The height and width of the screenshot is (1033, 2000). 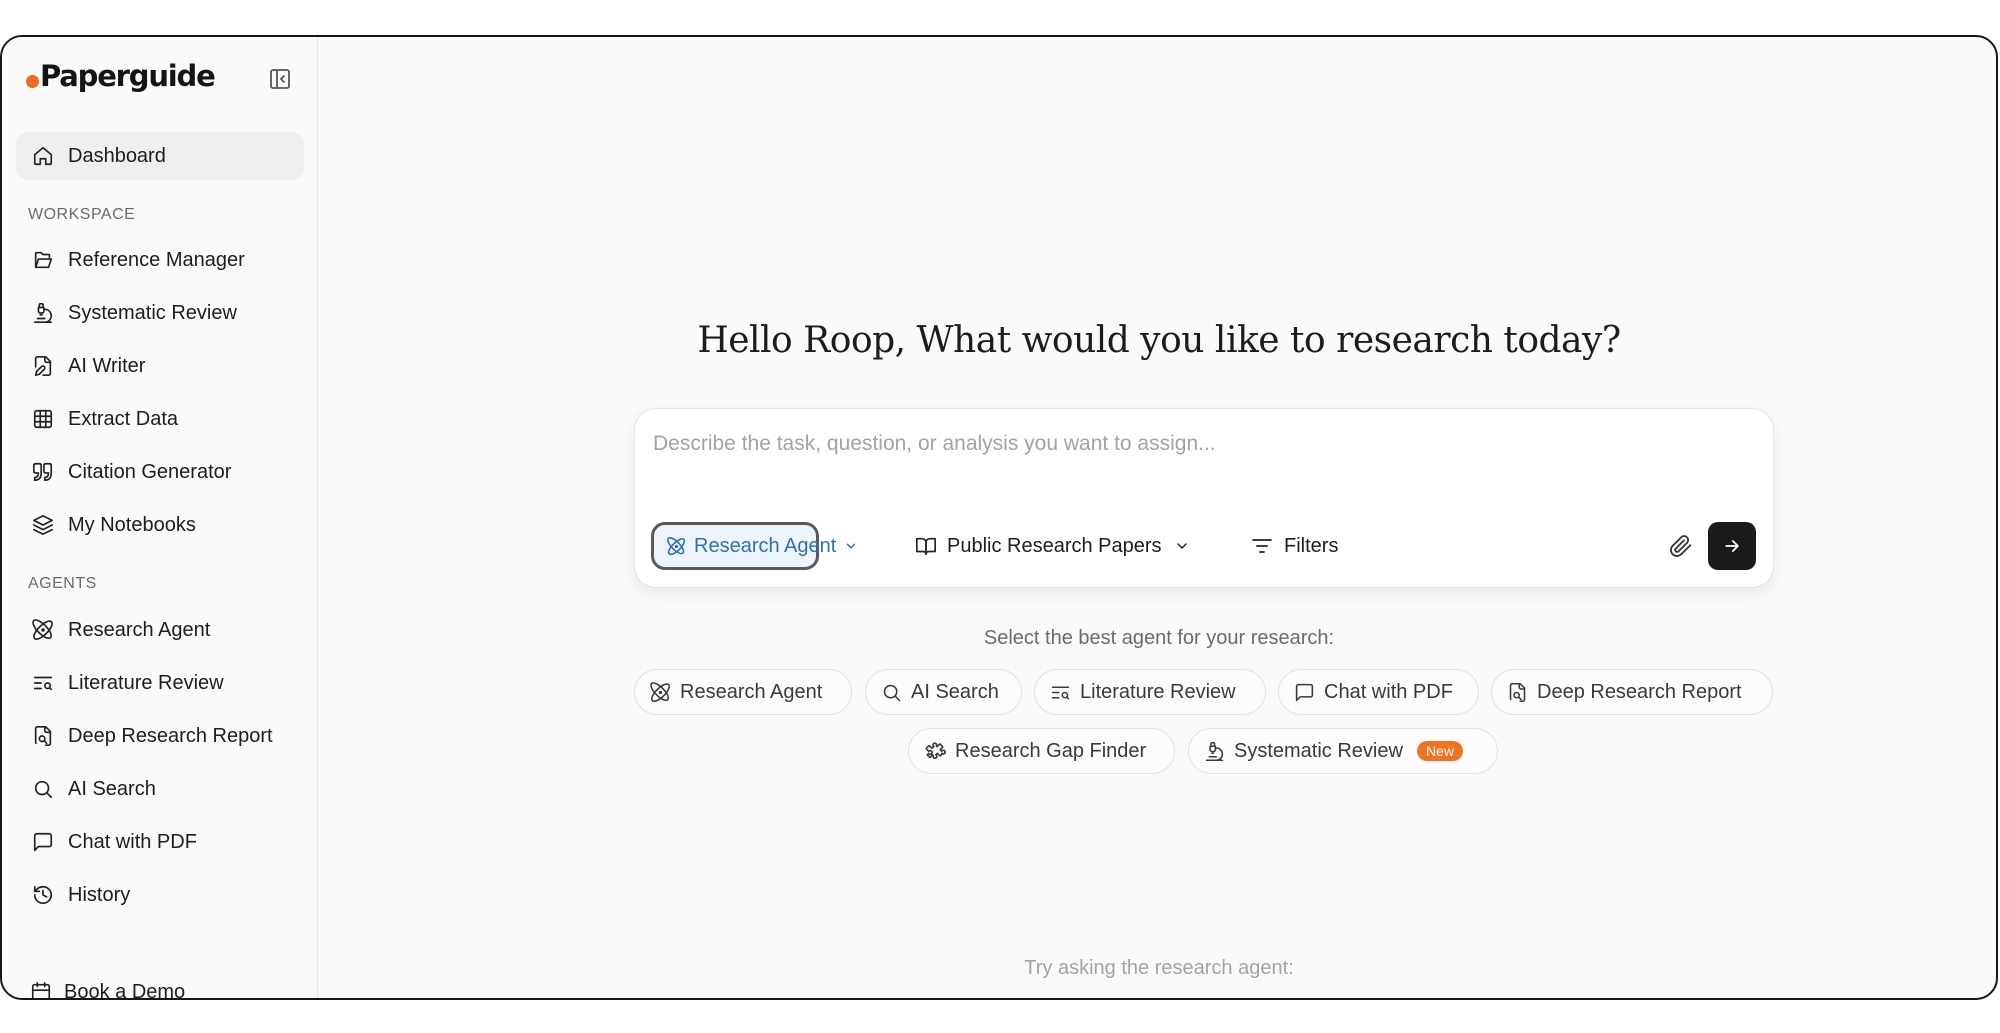 What do you see at coordinates (43, 472) in the screenshot?
I see `quote-icon` at bounding box center [43, 472].